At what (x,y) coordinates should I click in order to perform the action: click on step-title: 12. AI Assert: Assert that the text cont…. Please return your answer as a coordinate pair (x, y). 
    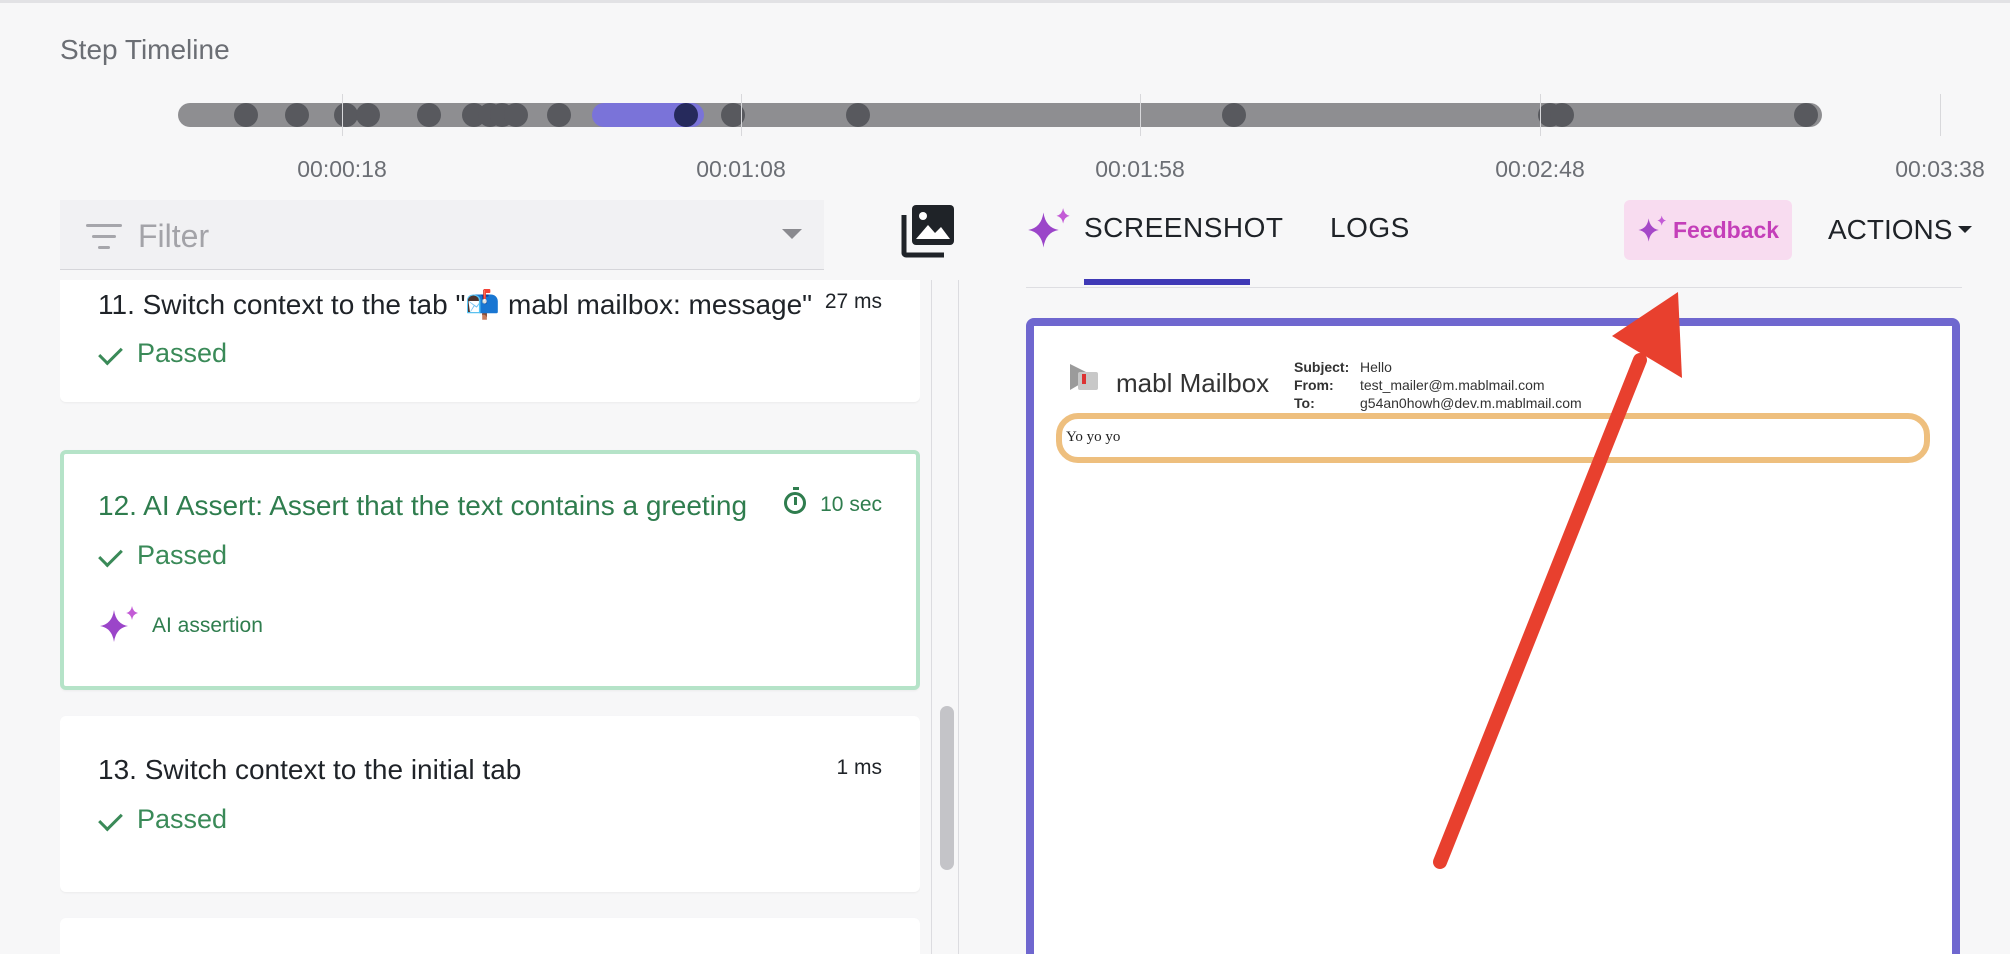
    Looking at the image, I should click on (423, 505).